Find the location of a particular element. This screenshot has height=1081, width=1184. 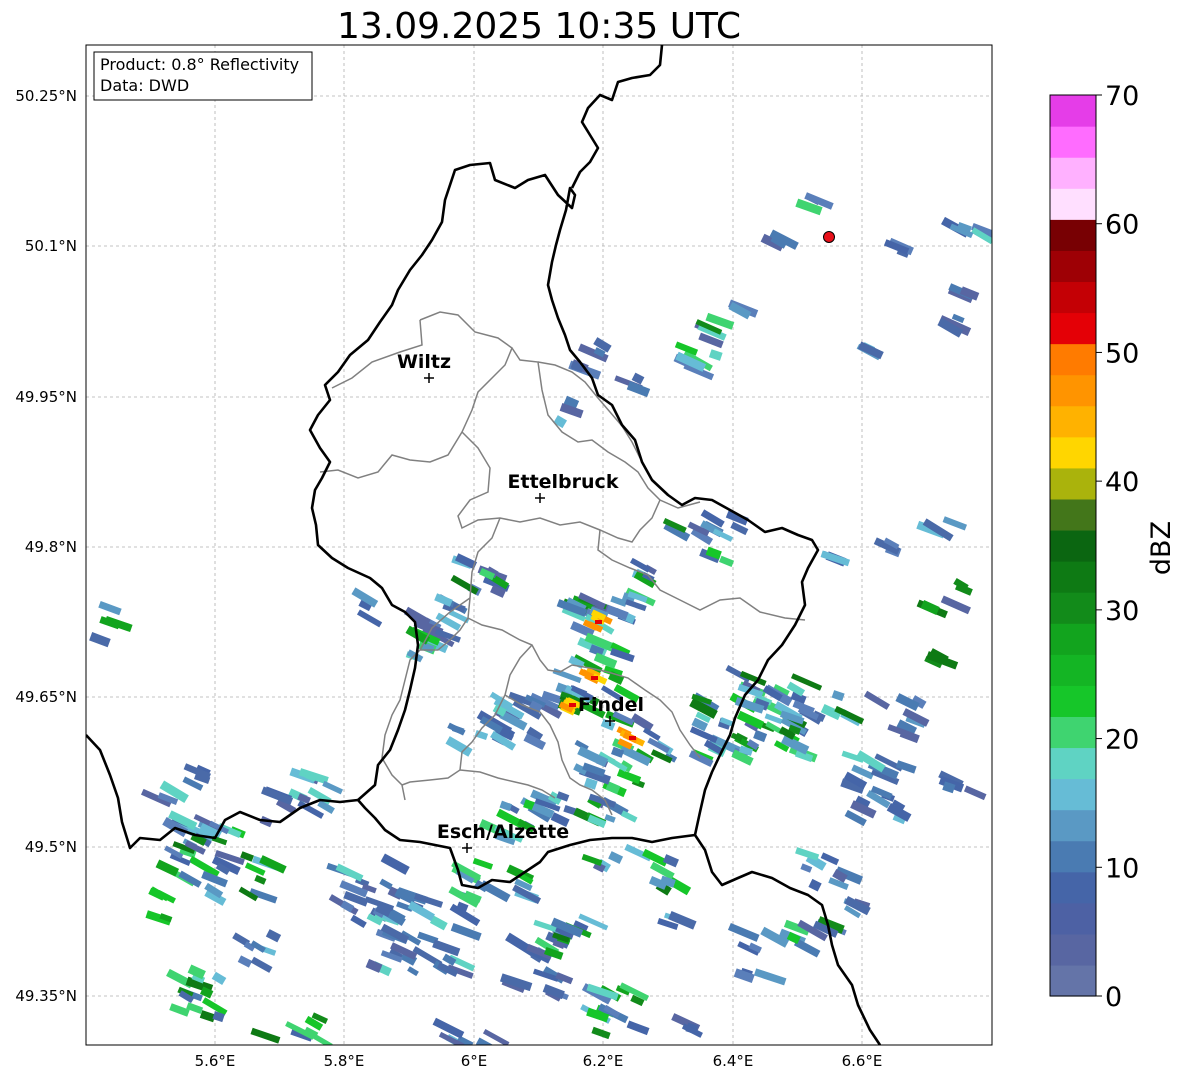

colorbar-tick-label: 30 is located at coordinates (1122, 611).